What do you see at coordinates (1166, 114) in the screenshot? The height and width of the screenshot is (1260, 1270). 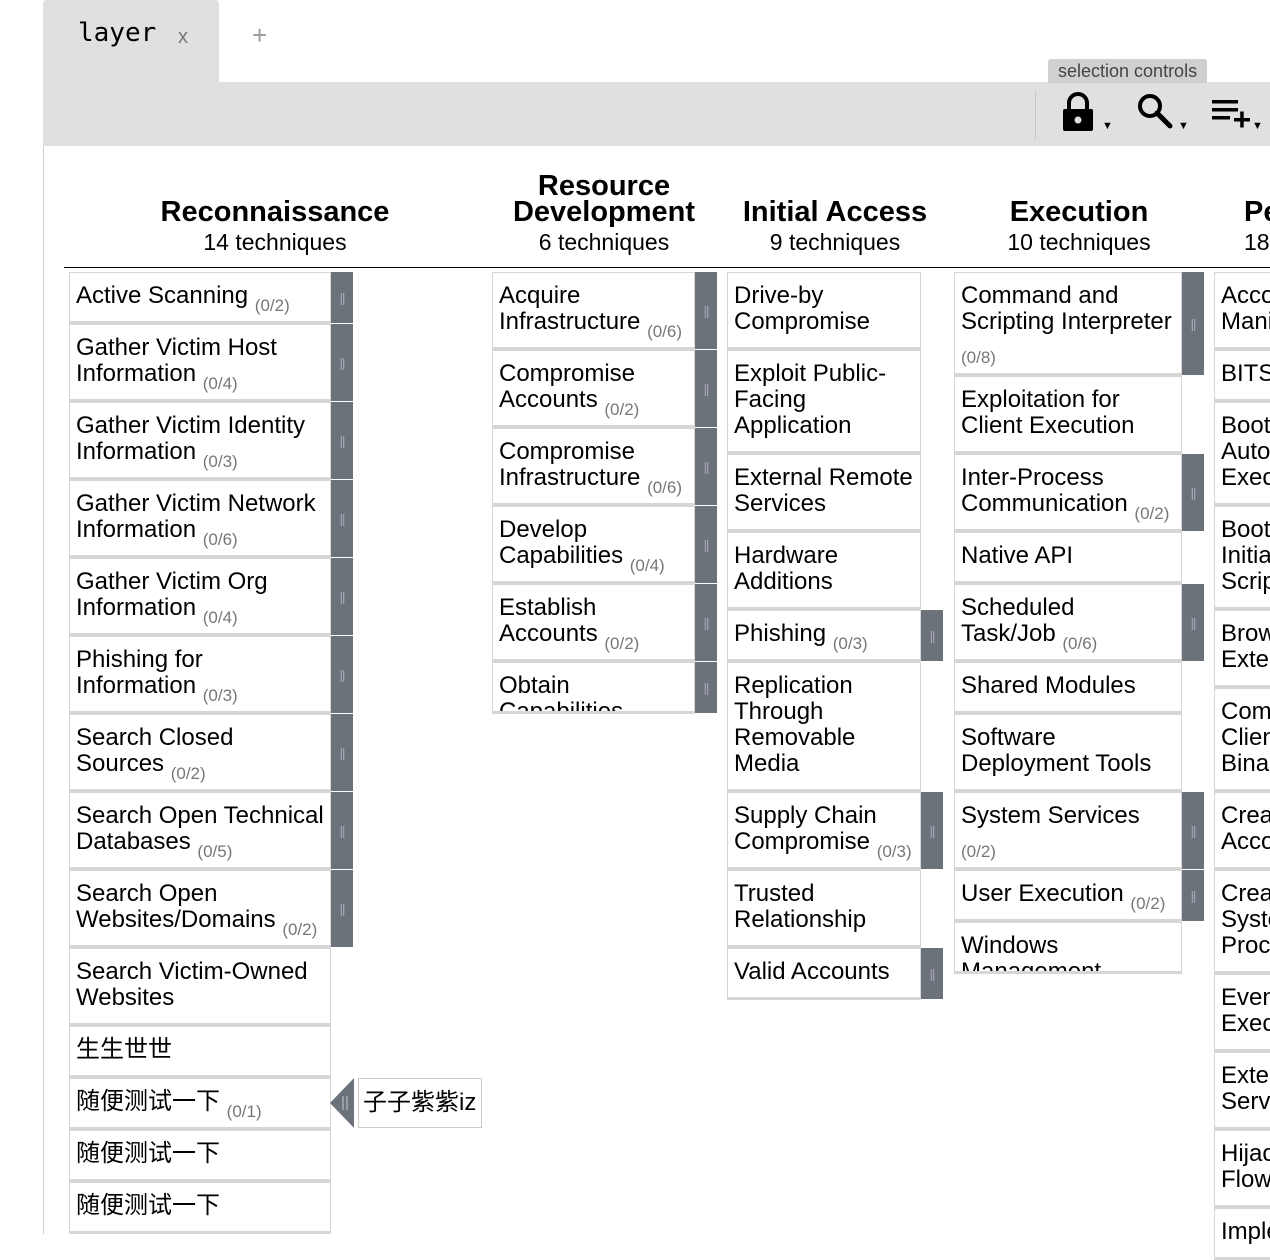 I see `search-dropdown-button: ▼` at bounding box center [1166, 114].